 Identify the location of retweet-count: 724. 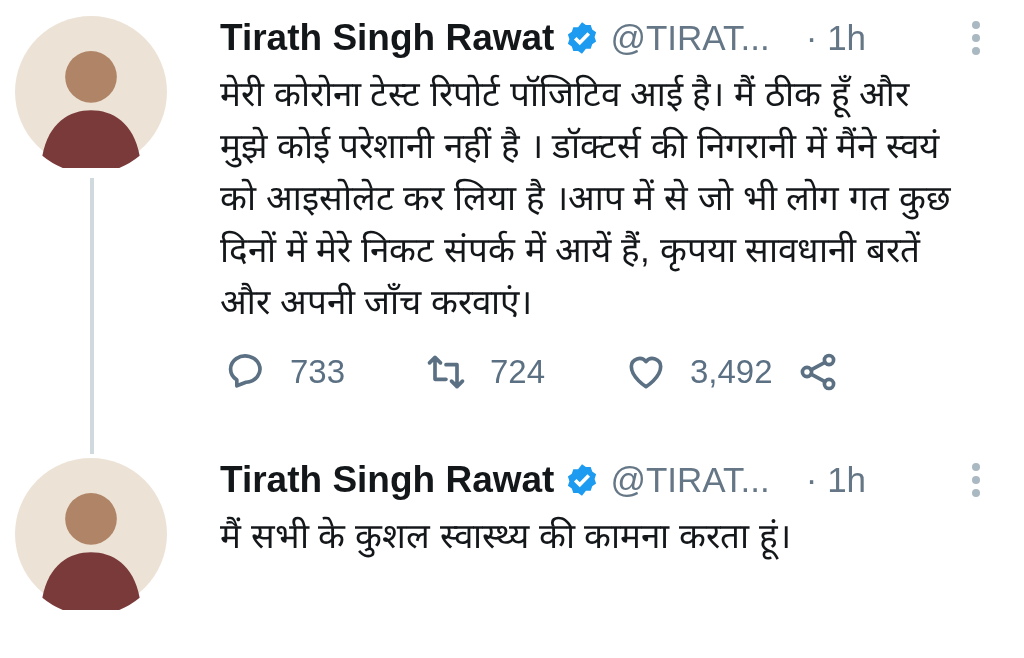
(518, 372).